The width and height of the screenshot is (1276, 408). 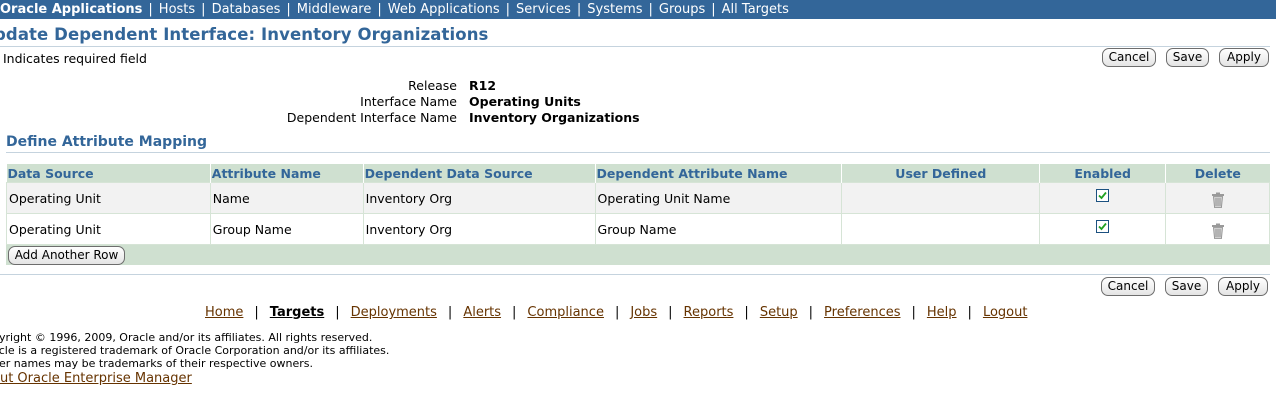 I want to click on nav-groups: Groups, so click(x=682, y=9).